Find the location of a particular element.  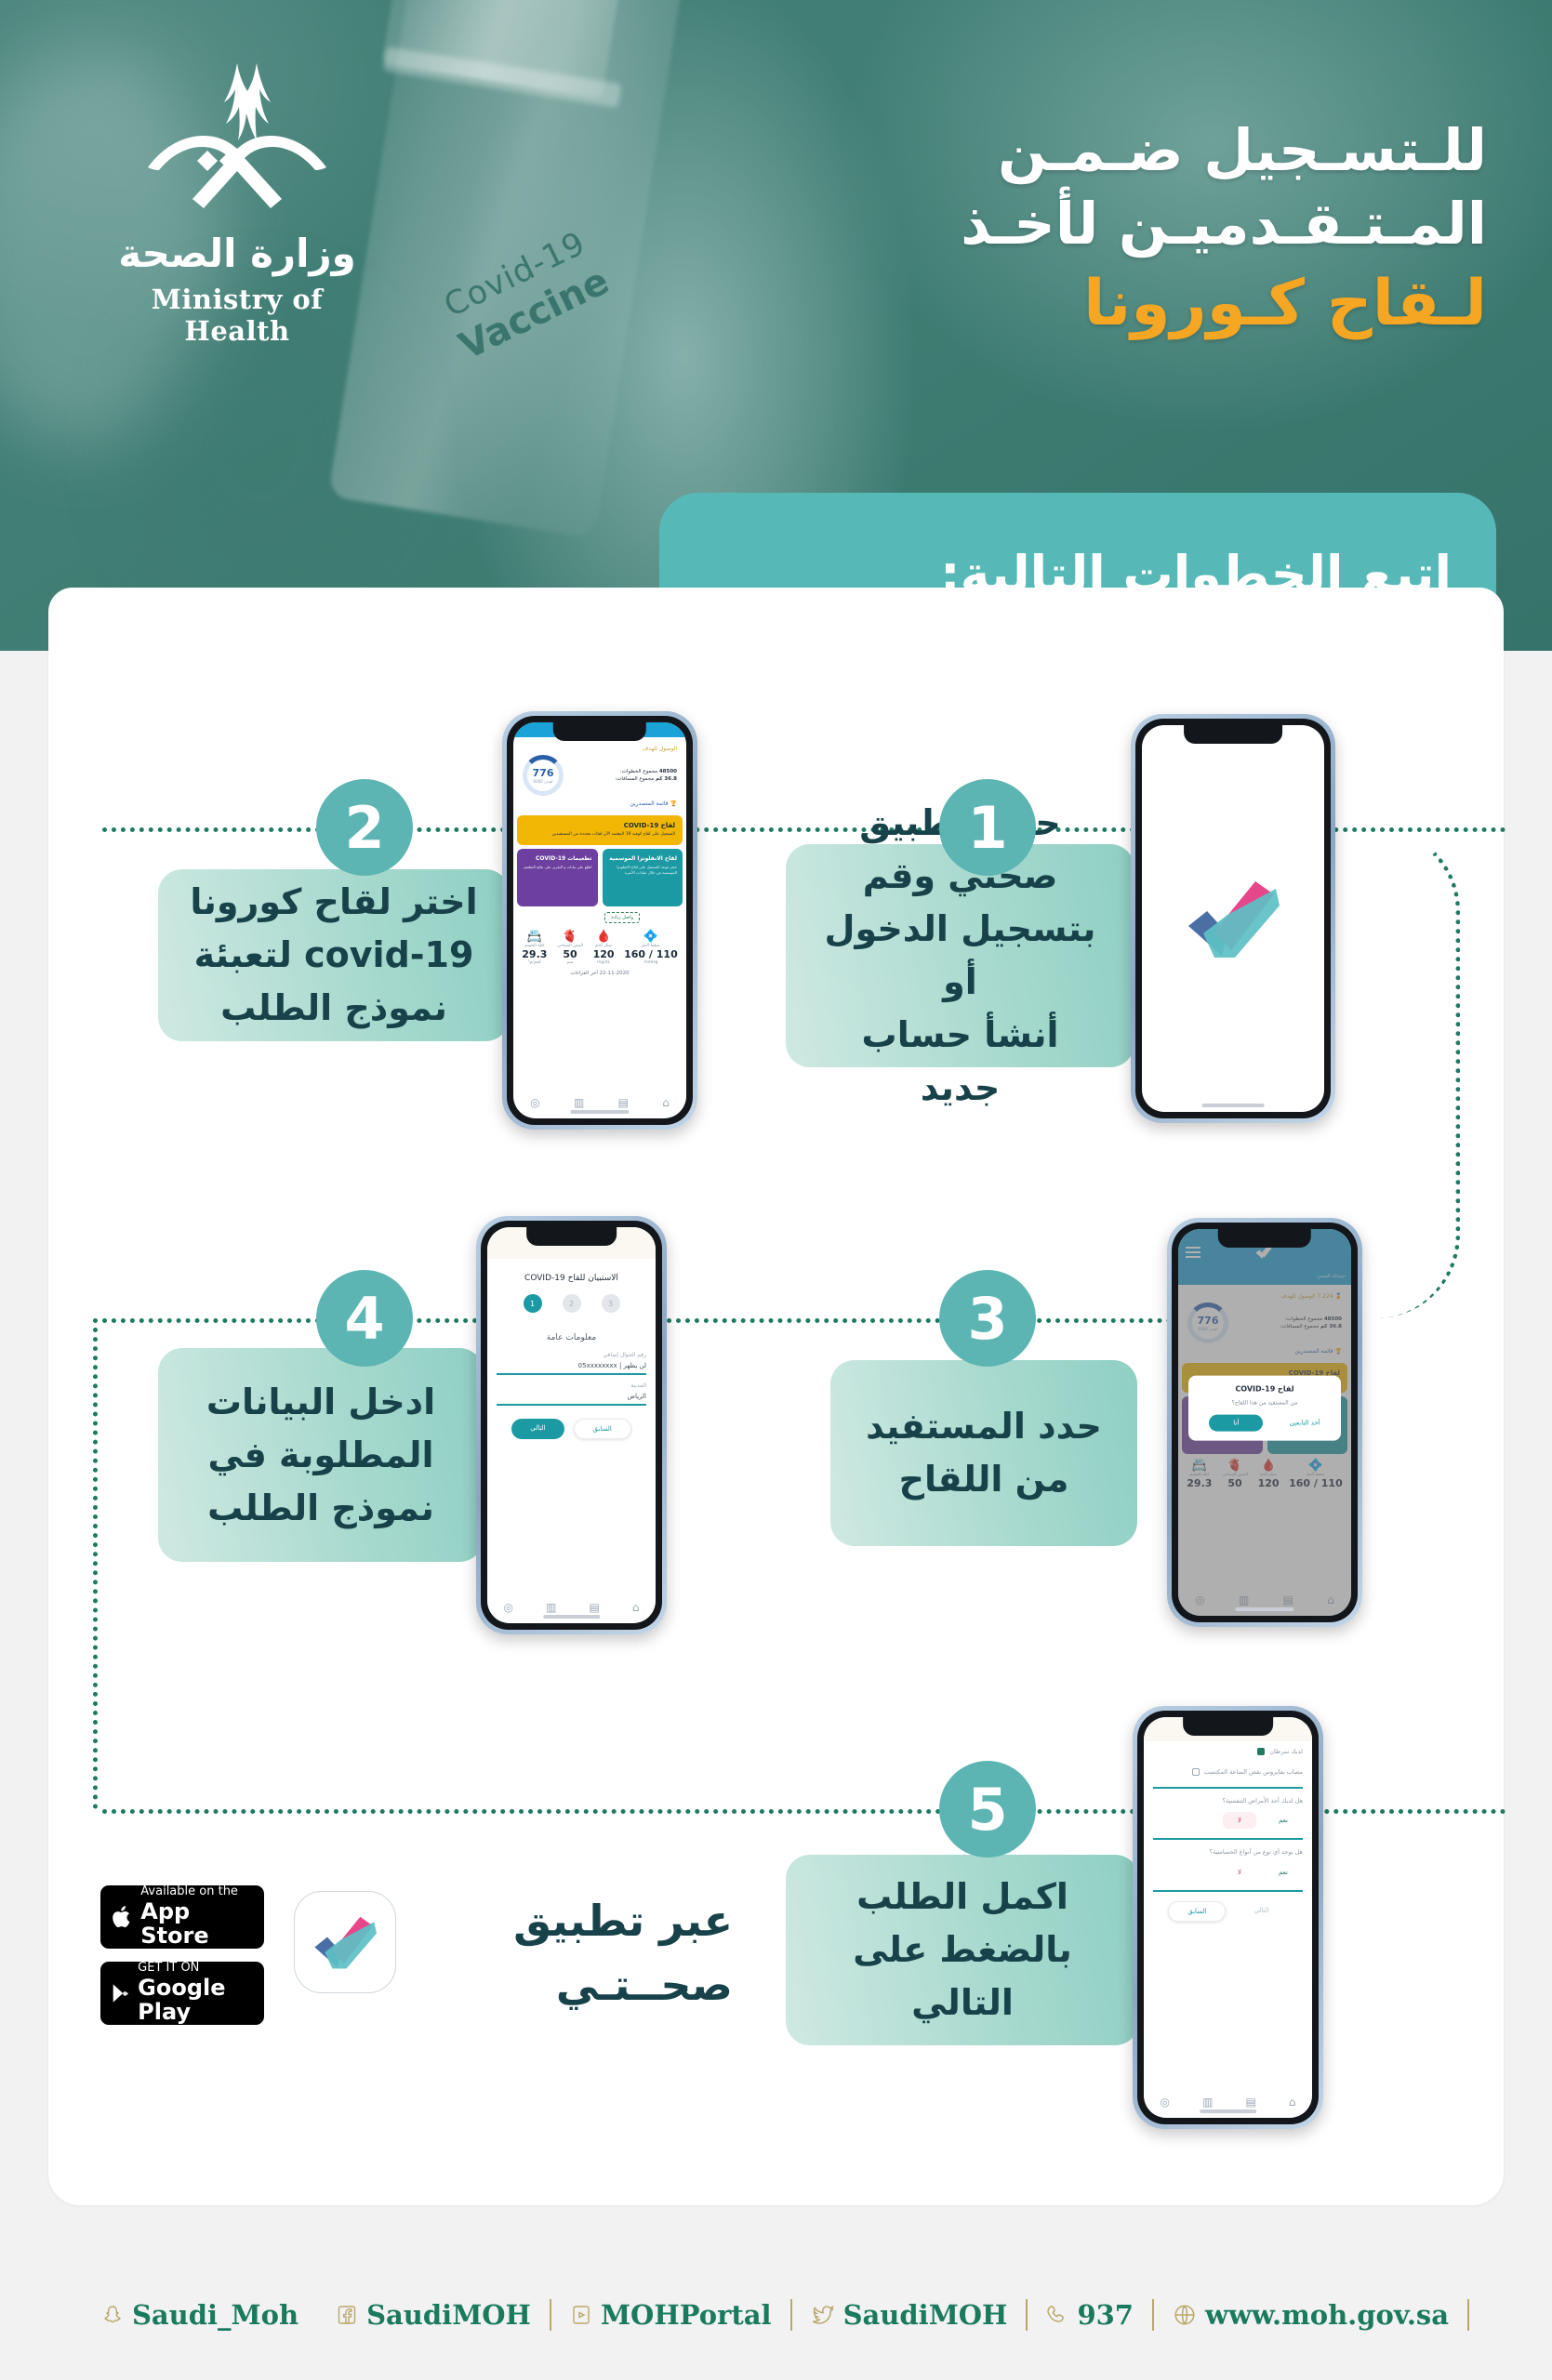

facebook-icon is located at coordinates (347, 2315).